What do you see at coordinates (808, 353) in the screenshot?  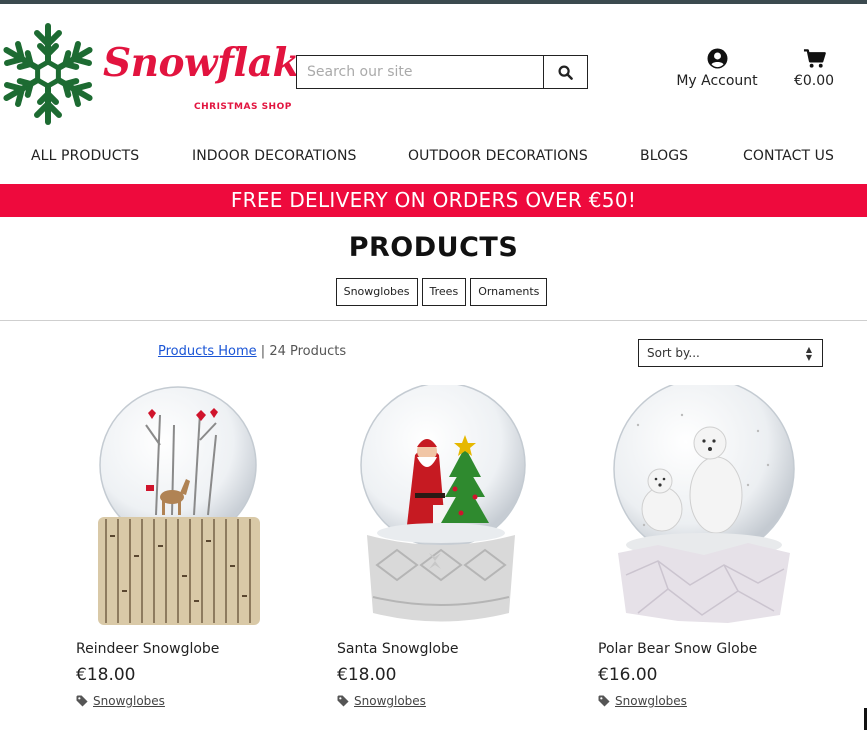 I see `sort-arrows-icon: ▲ ▼` at bounding box center [808, 353].